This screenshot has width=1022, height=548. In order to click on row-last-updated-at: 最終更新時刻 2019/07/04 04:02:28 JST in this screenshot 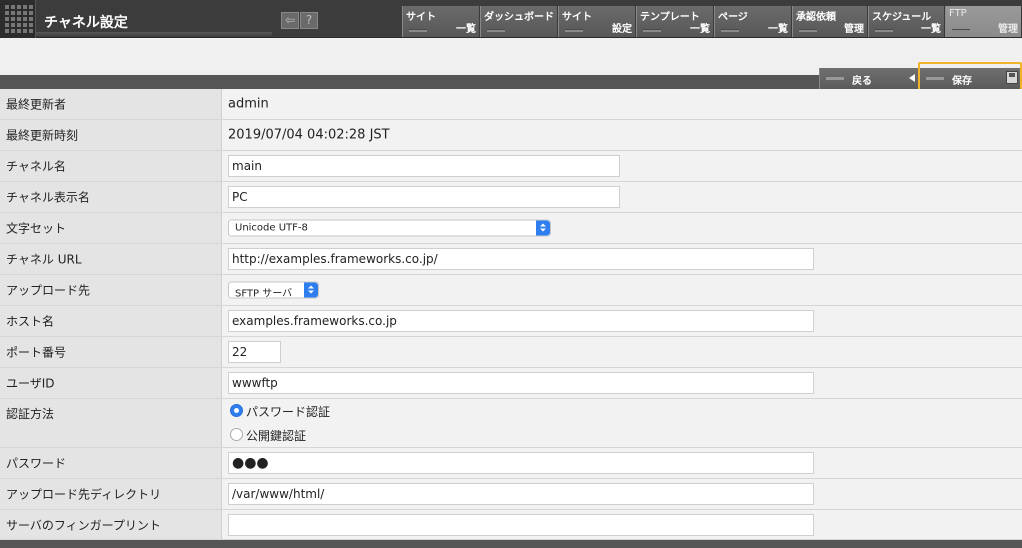, I will do `click(511, 135)`.